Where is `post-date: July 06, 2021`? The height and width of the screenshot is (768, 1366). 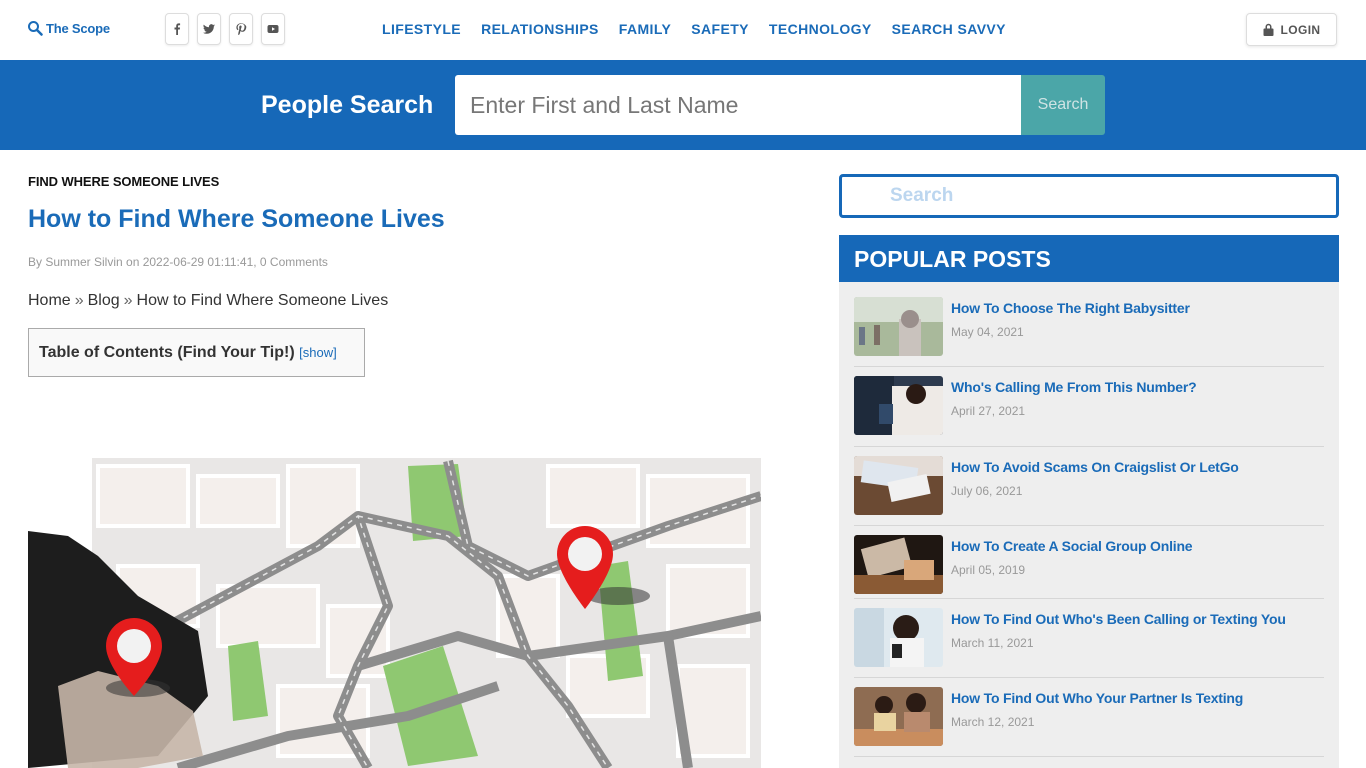 post-date: July 06, 2021 is located at coordinates (987, 491).